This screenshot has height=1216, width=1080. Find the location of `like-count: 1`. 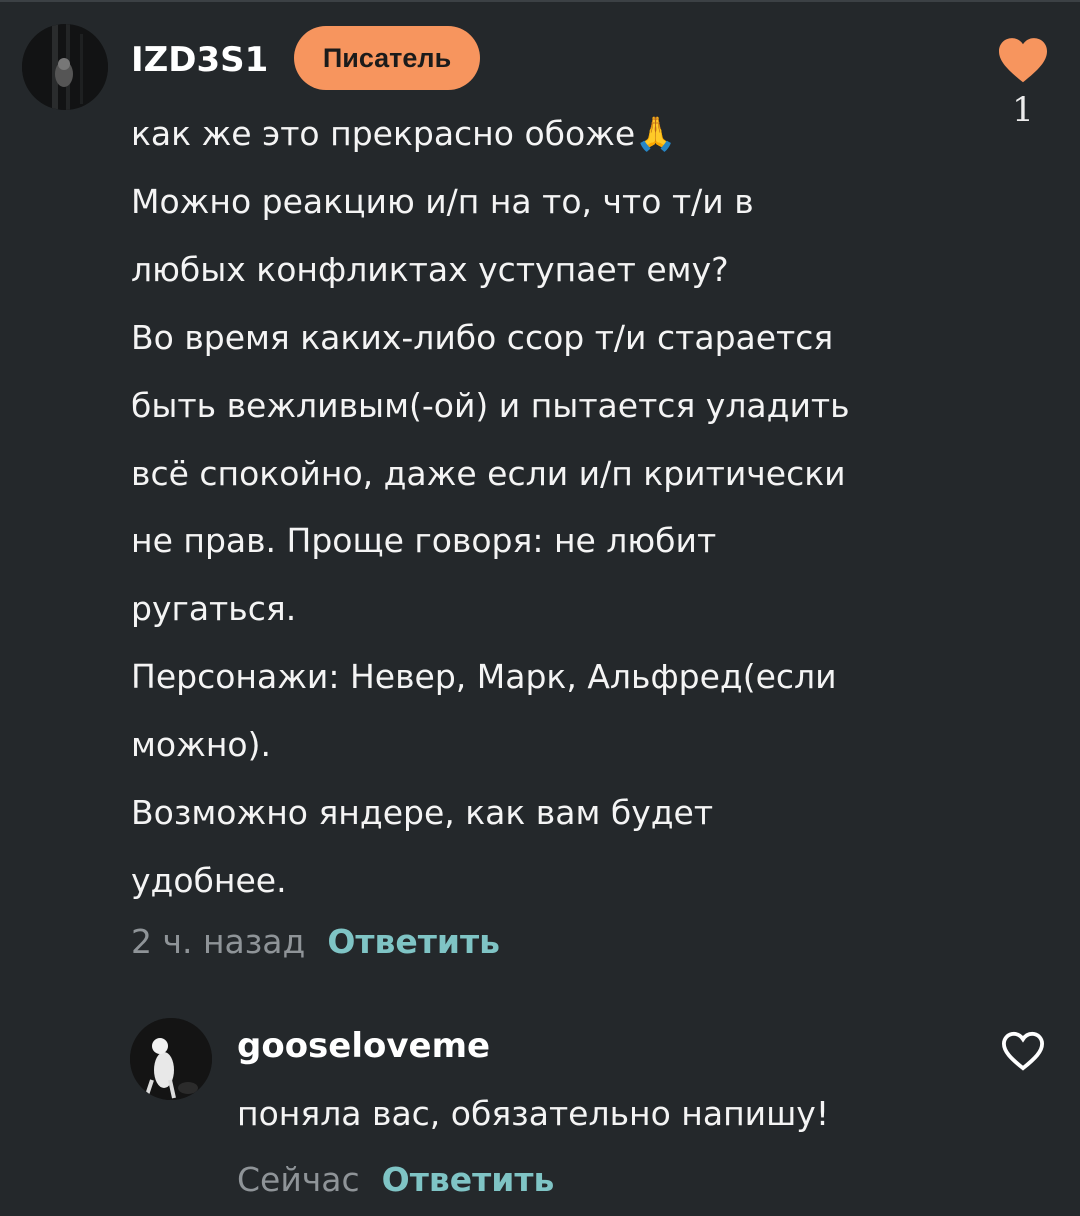

like-count: 1 is located at coordinates (1023, 110).